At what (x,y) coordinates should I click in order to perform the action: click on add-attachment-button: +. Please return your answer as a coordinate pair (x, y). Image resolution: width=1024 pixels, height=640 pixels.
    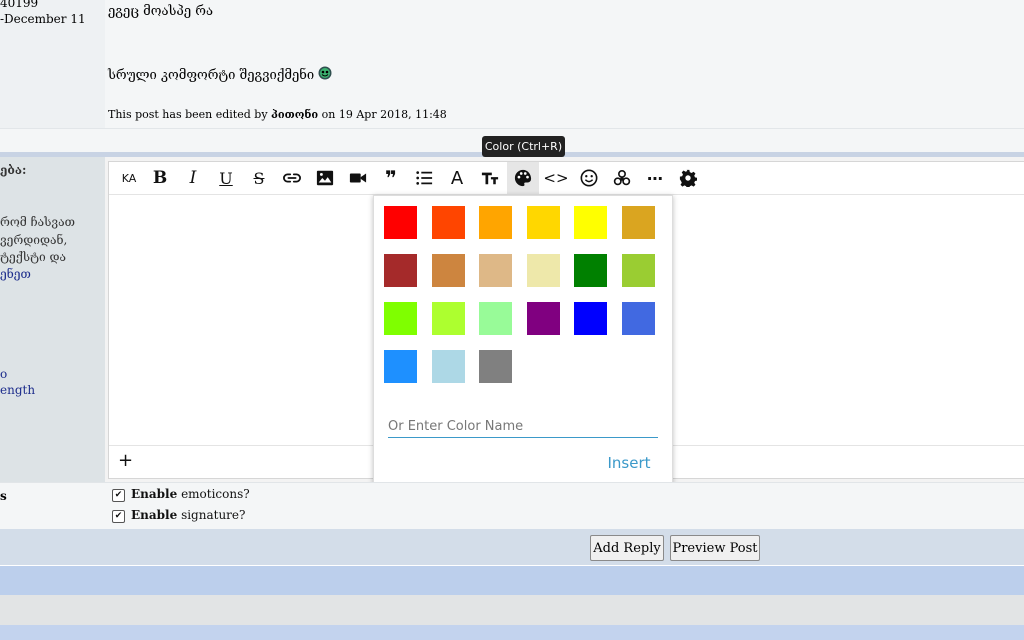
    Looking at the image, I should click on (126, 461).